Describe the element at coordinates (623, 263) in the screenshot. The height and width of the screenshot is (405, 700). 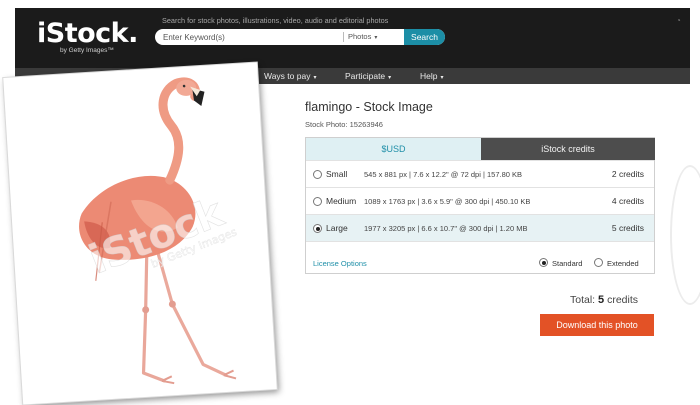
I see `license-label: Extended` at that location.